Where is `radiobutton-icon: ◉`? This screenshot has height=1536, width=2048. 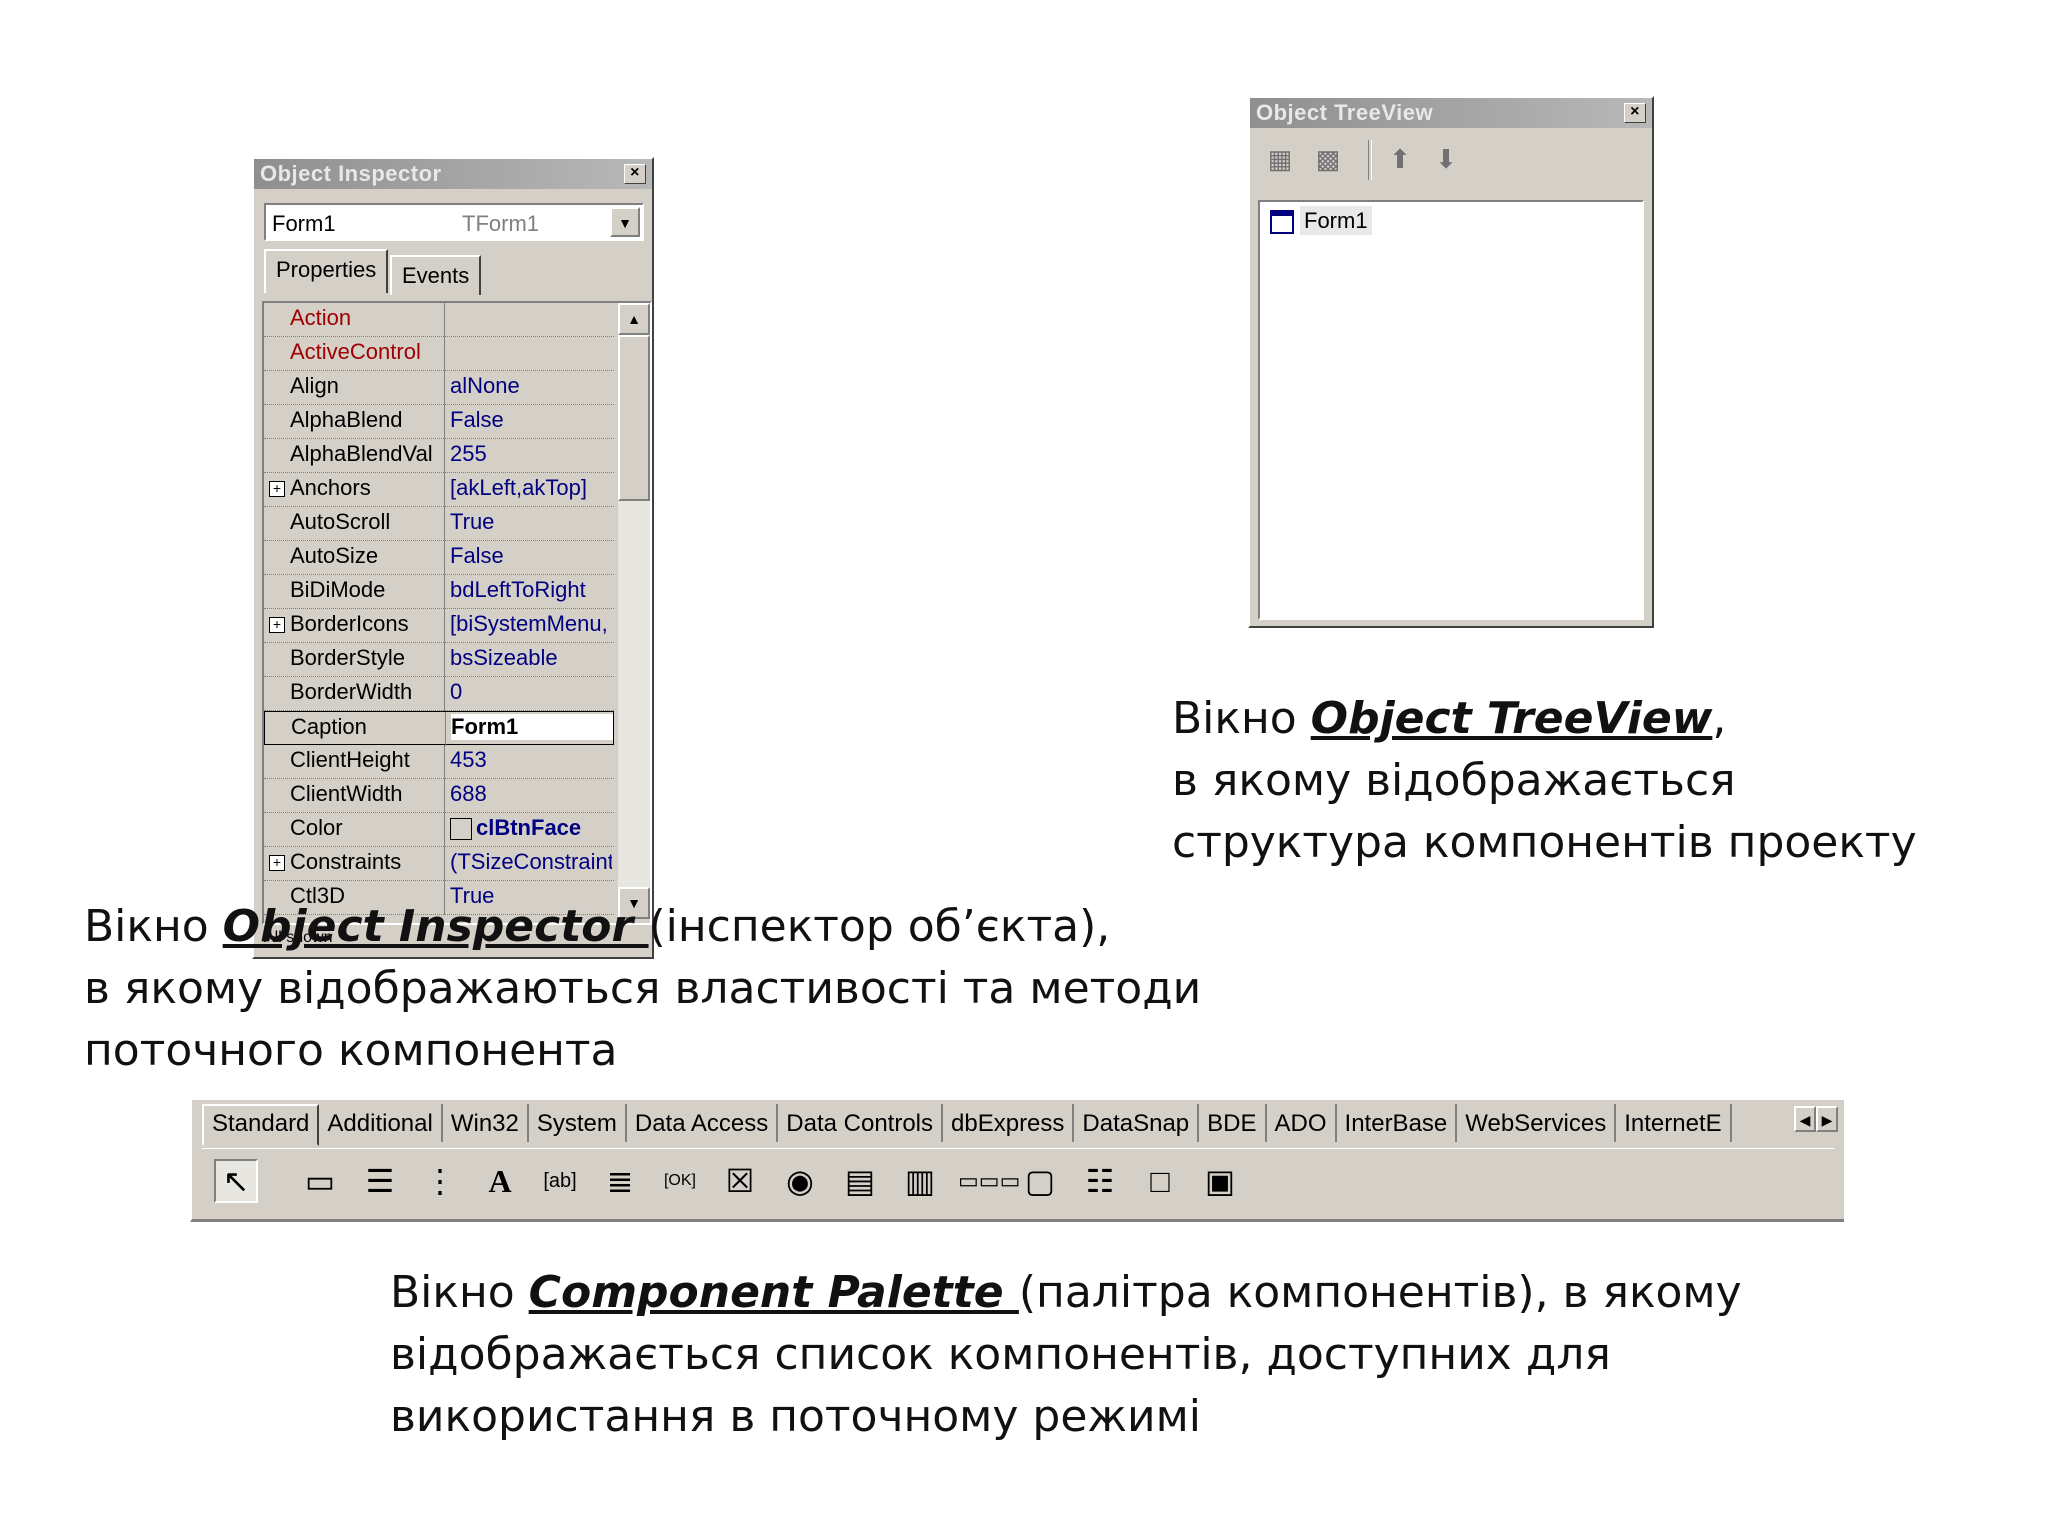 radiobutton-icon: ◉ is located at coordinates (800, 1181).